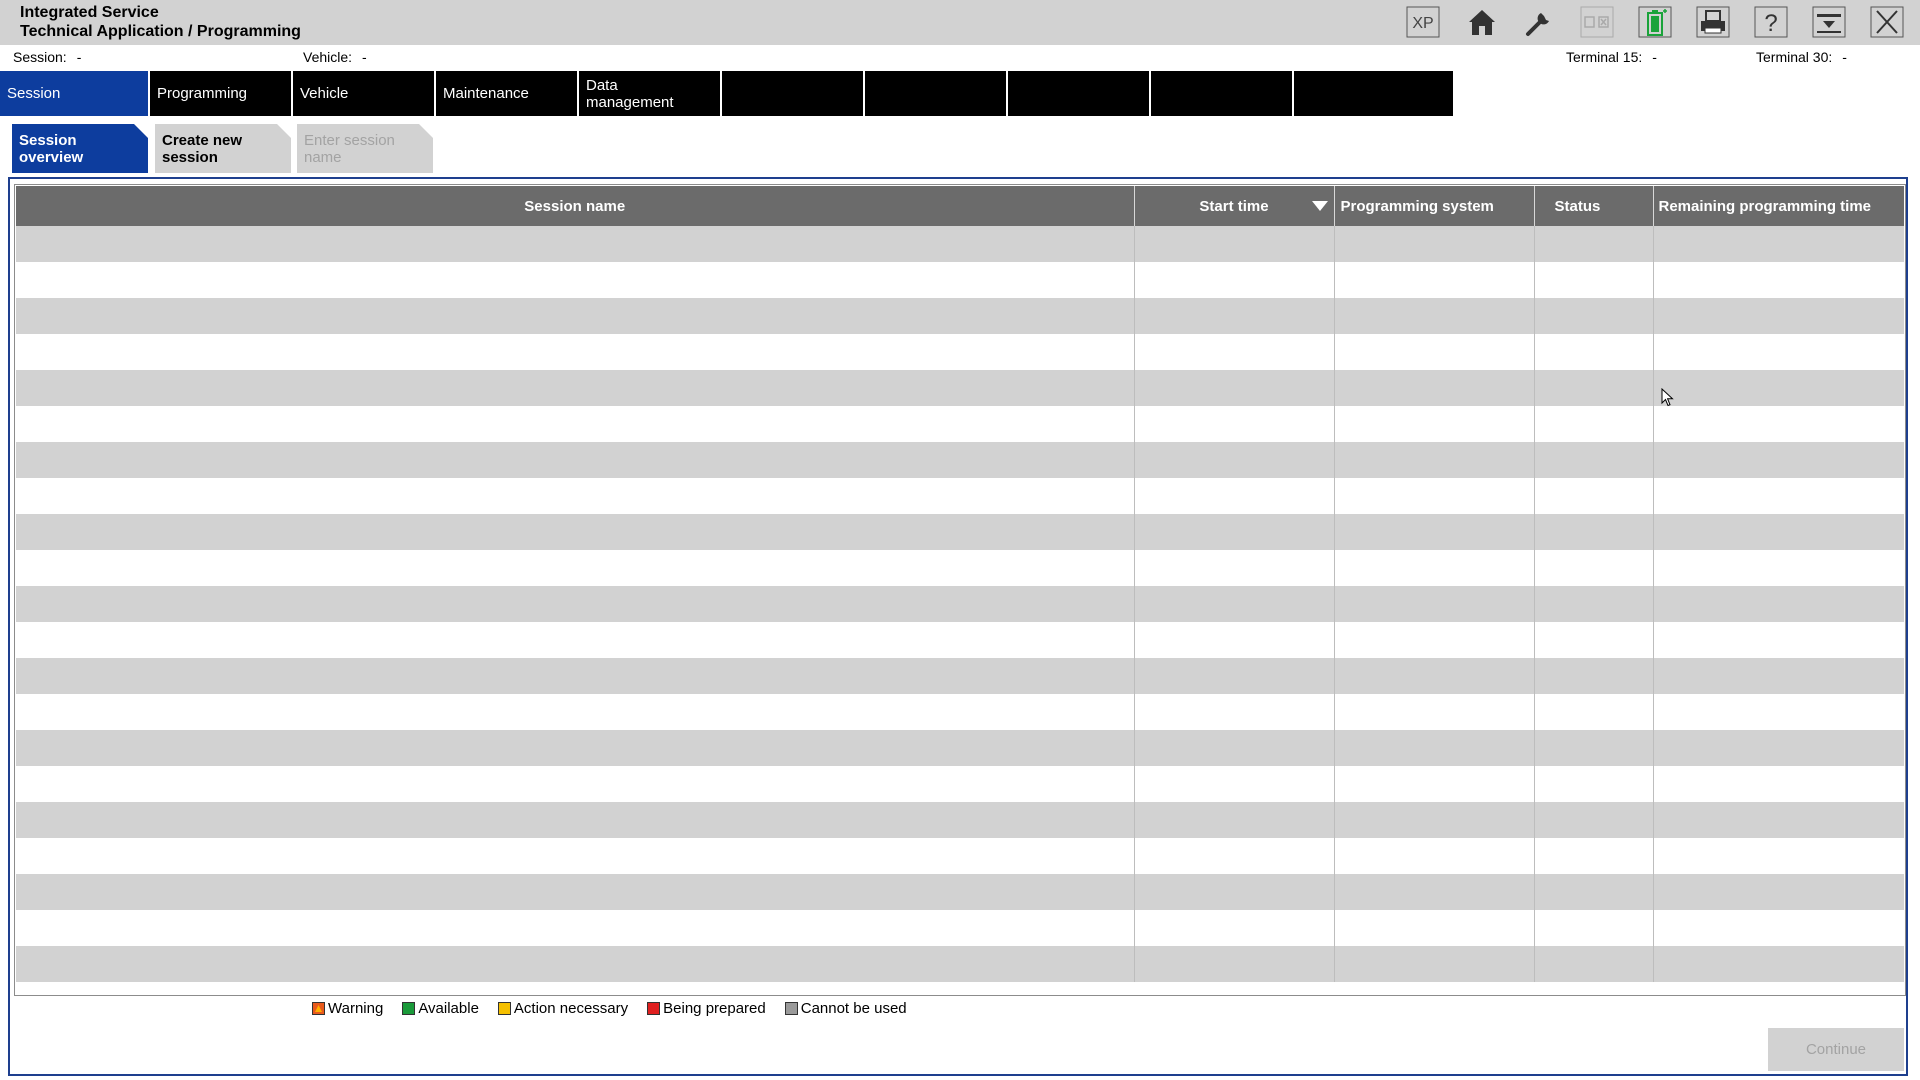 This screenshot has height=1080, width=1920. What do you see at coordinates (220, 93) in the screenshot?
I see `nav-tab-programming: Programming` at bounding box center [220, 93].